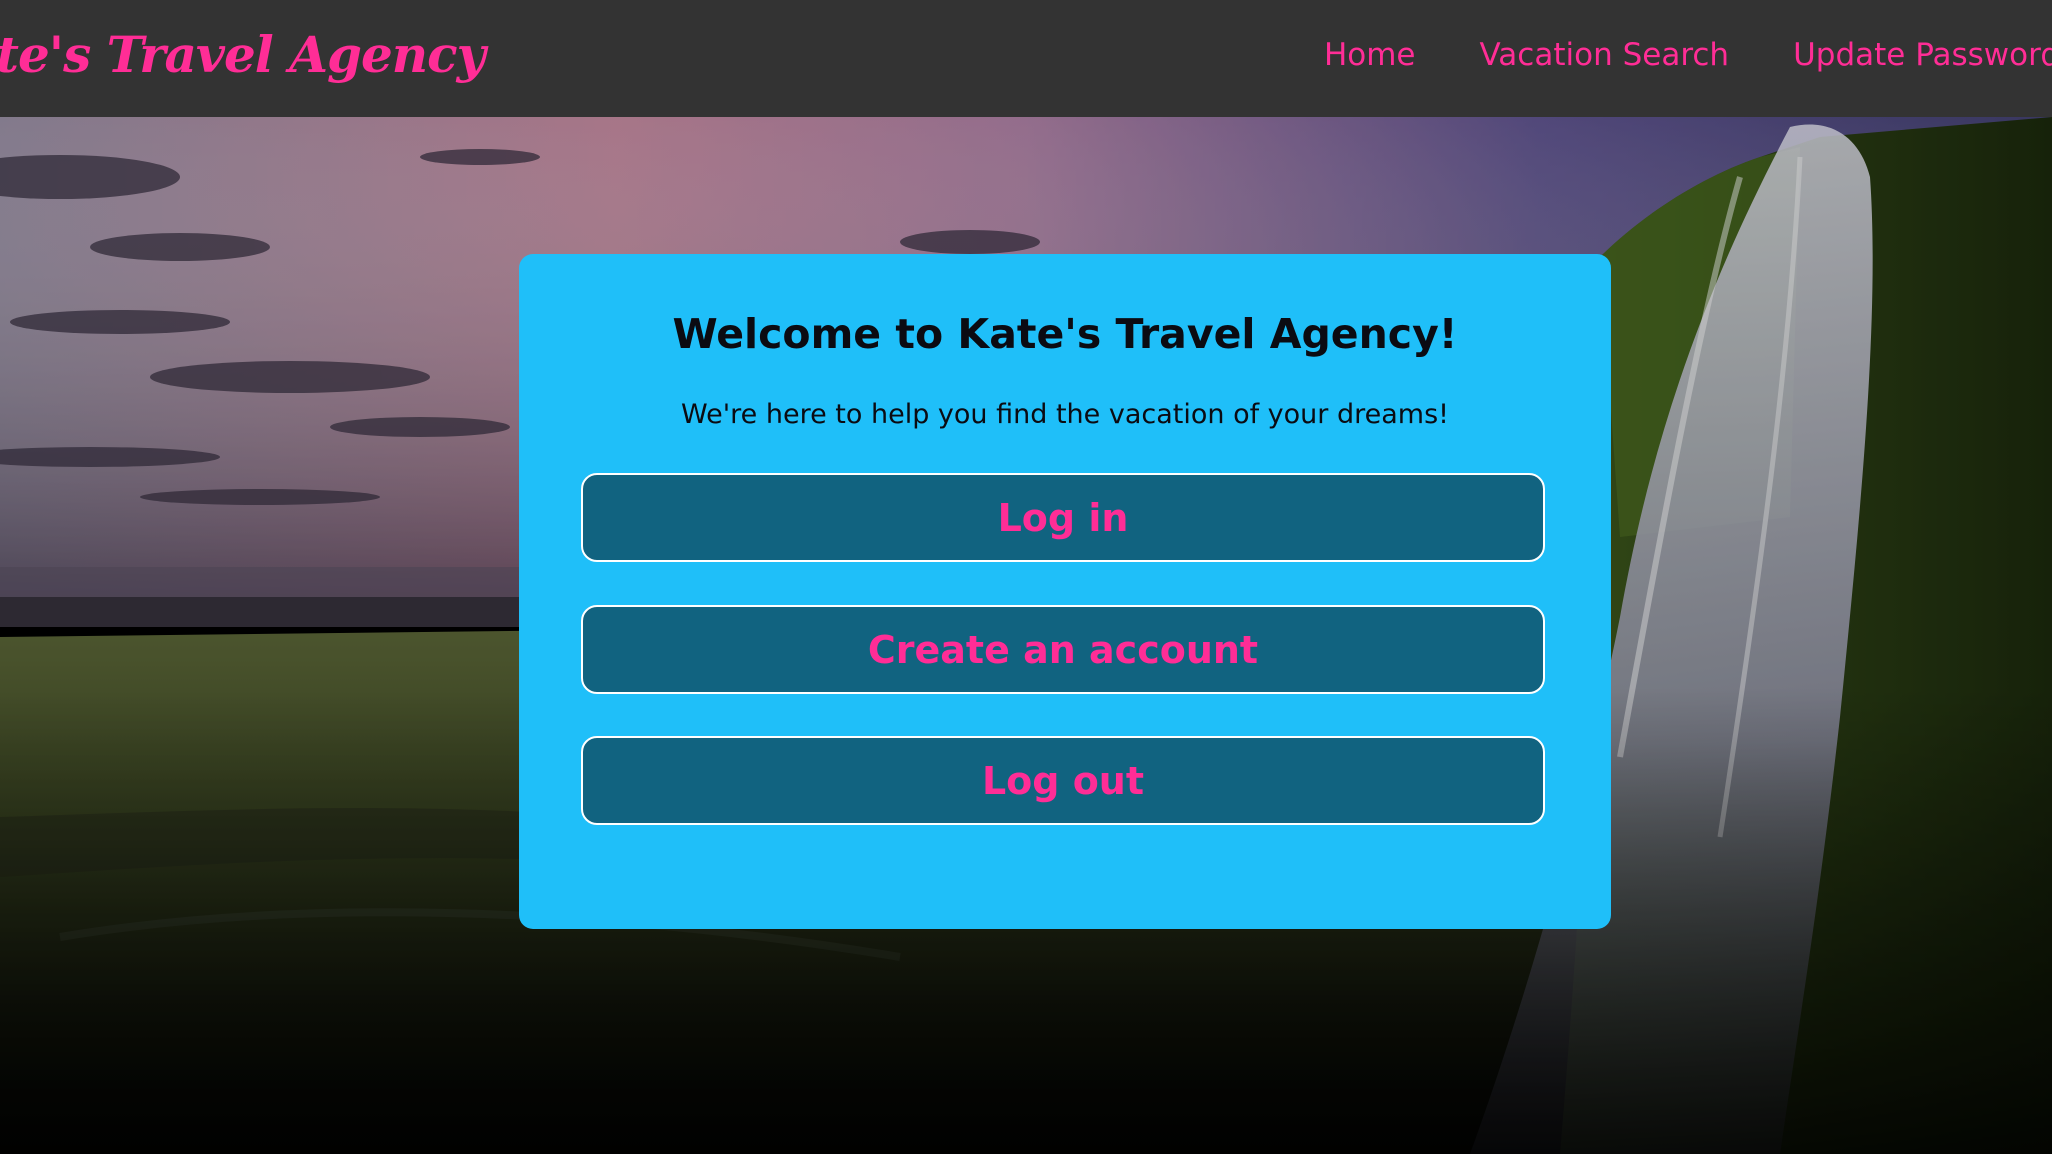  What do you see at coordinates (1063, 649) in the screenshot?
I see `create-account-button: Create an account` at bounding box center [1063, 649].